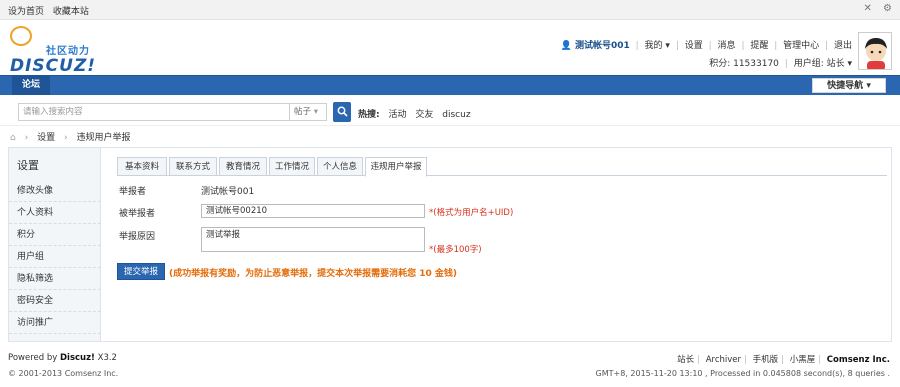 Image resolution: width=900 pixels, height=387 pixels. What do you see at coordinates (723, 360) in the screenshot?
I see `footer-link-archiver: Archiver` at bounding box center [723, 360].